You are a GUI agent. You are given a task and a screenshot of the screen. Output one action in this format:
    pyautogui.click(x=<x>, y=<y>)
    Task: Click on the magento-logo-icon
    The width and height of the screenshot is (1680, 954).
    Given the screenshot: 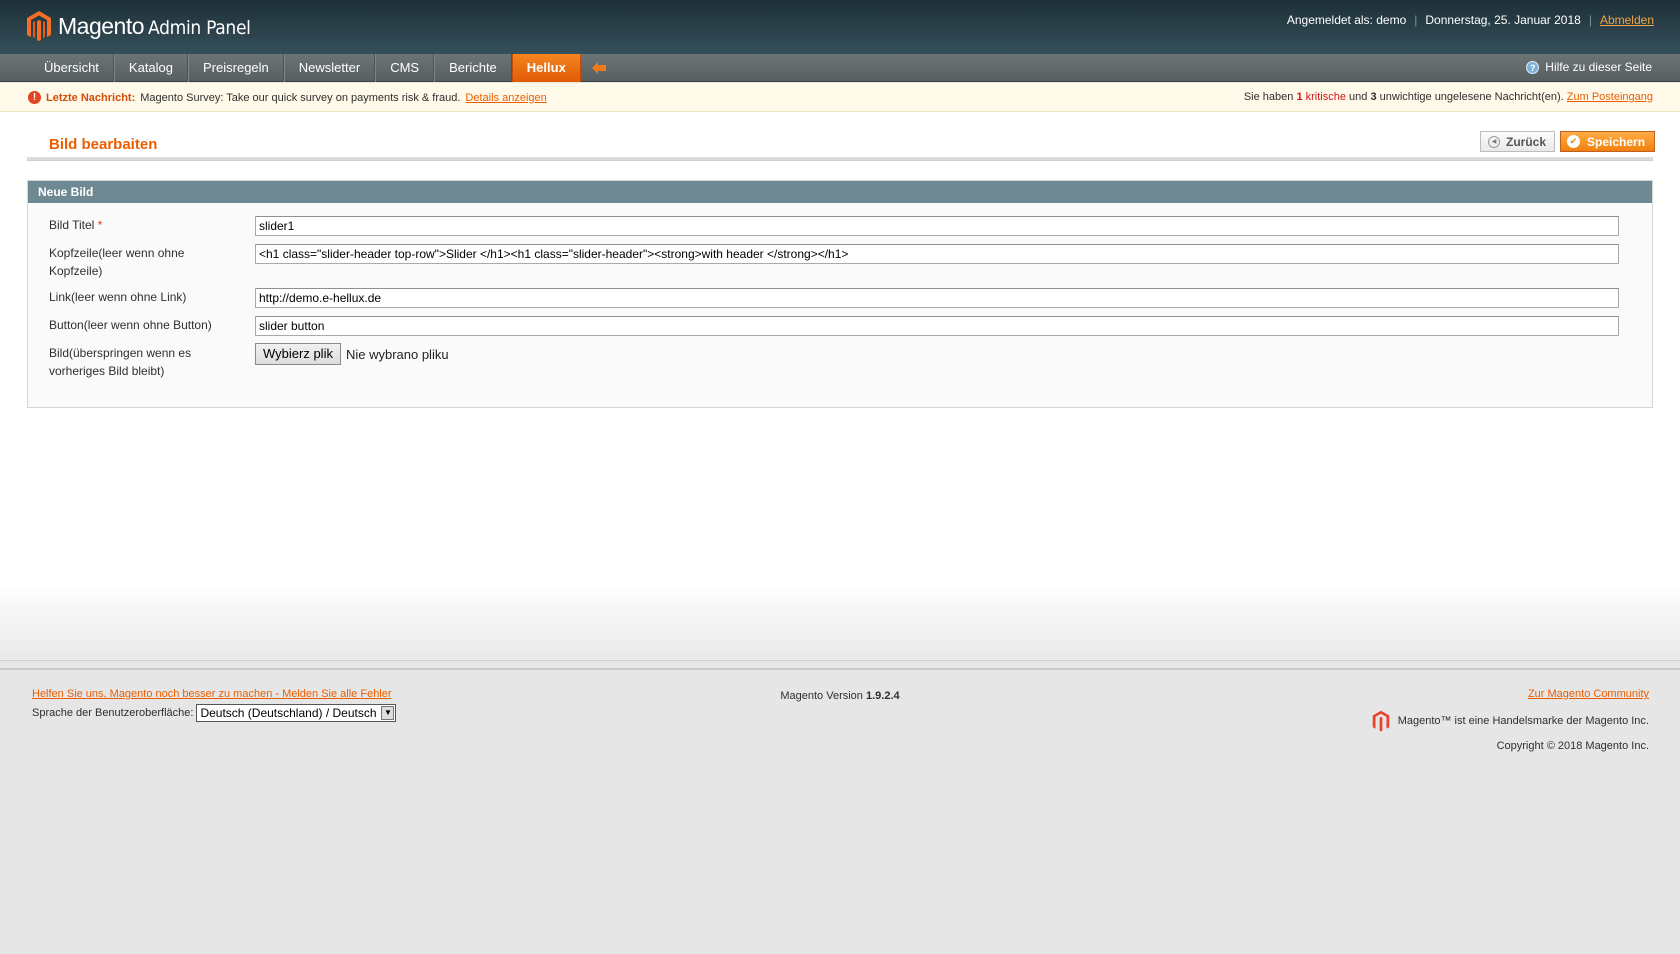 What is the action you would take?
    pyautogui.click(x=39, y=26)
    